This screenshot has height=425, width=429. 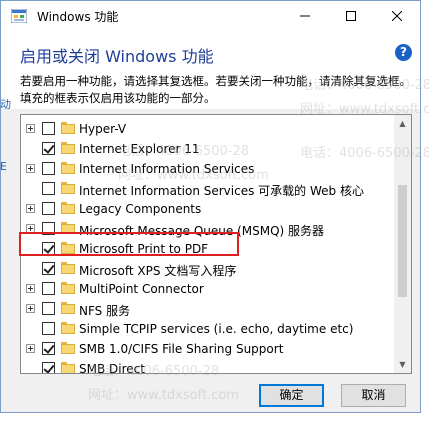 I want to click on scrollbar-thumb, so click(x=402, y=241).